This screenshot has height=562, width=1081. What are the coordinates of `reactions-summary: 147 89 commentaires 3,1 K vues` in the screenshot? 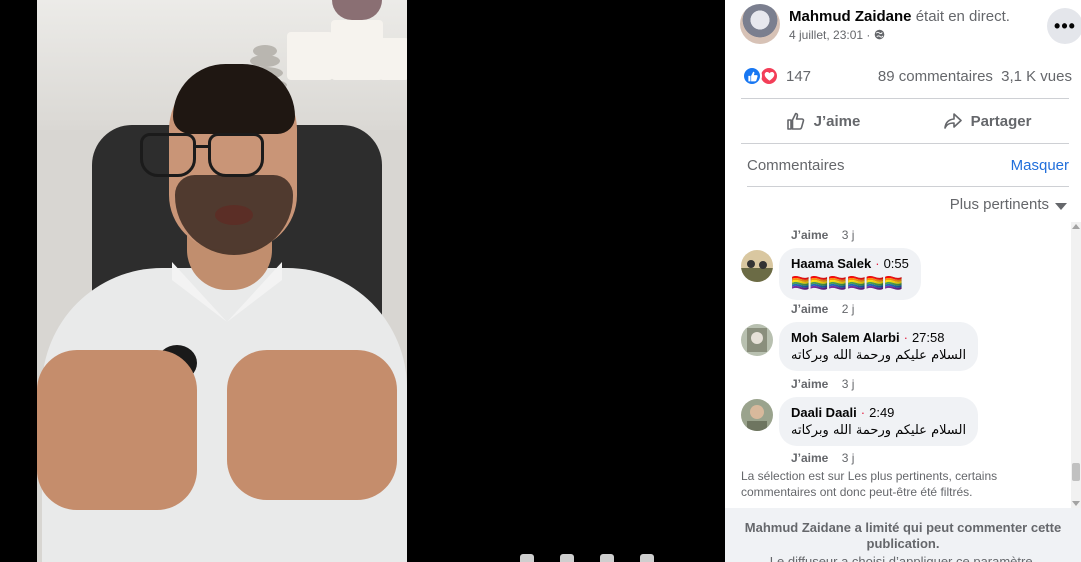 It's located at (907, 77).